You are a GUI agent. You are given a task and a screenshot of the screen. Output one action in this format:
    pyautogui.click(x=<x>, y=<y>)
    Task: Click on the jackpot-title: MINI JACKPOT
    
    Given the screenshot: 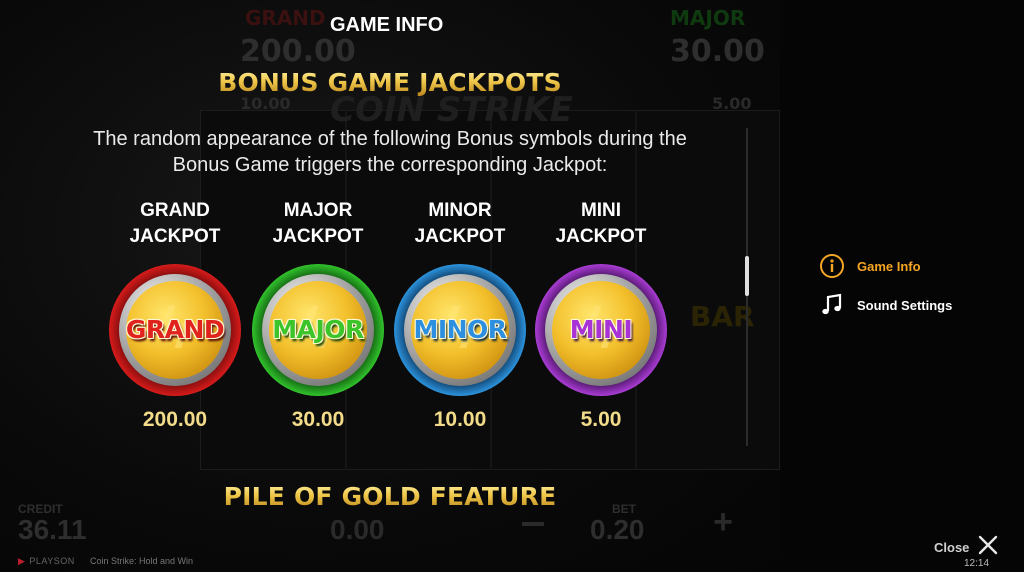 What is the action you would take?
    pyautogui.click(x=601, y=223)
    